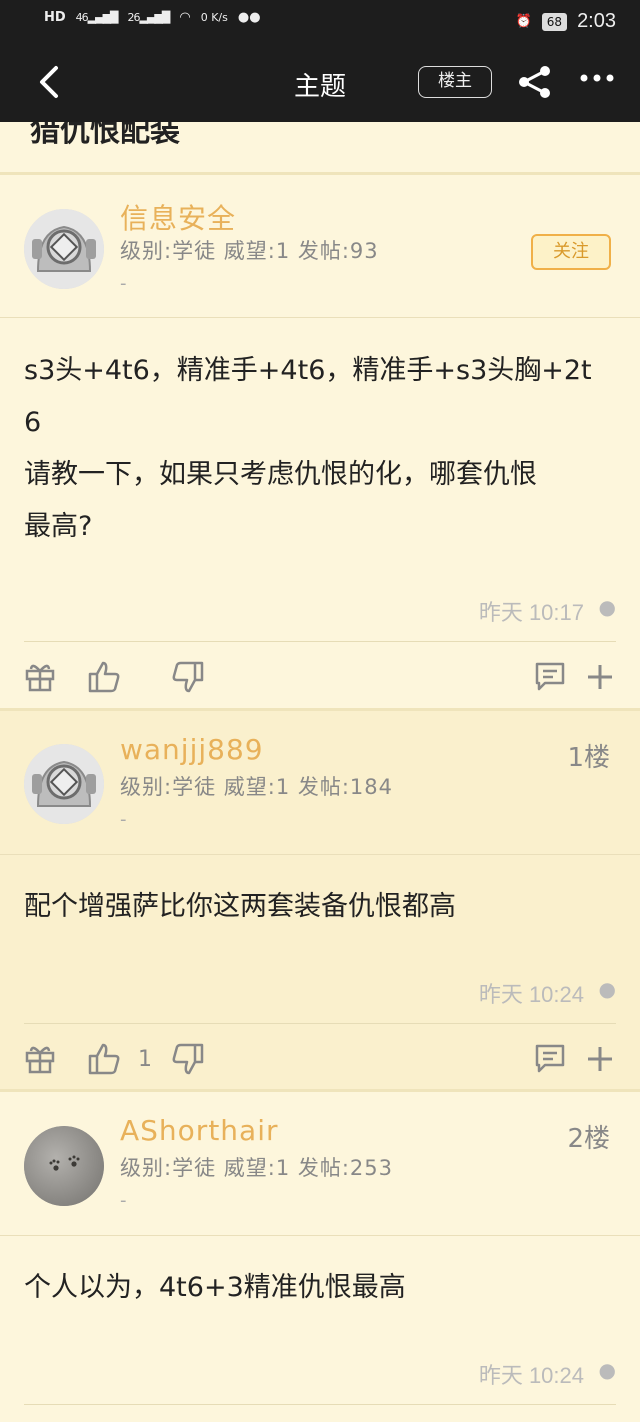 This screenshot has width=640, height=1422. What do you see at coordinates (199, 1130) in the screenshot?
I see `username: AShorthair` at bounding box center [199, 1130].